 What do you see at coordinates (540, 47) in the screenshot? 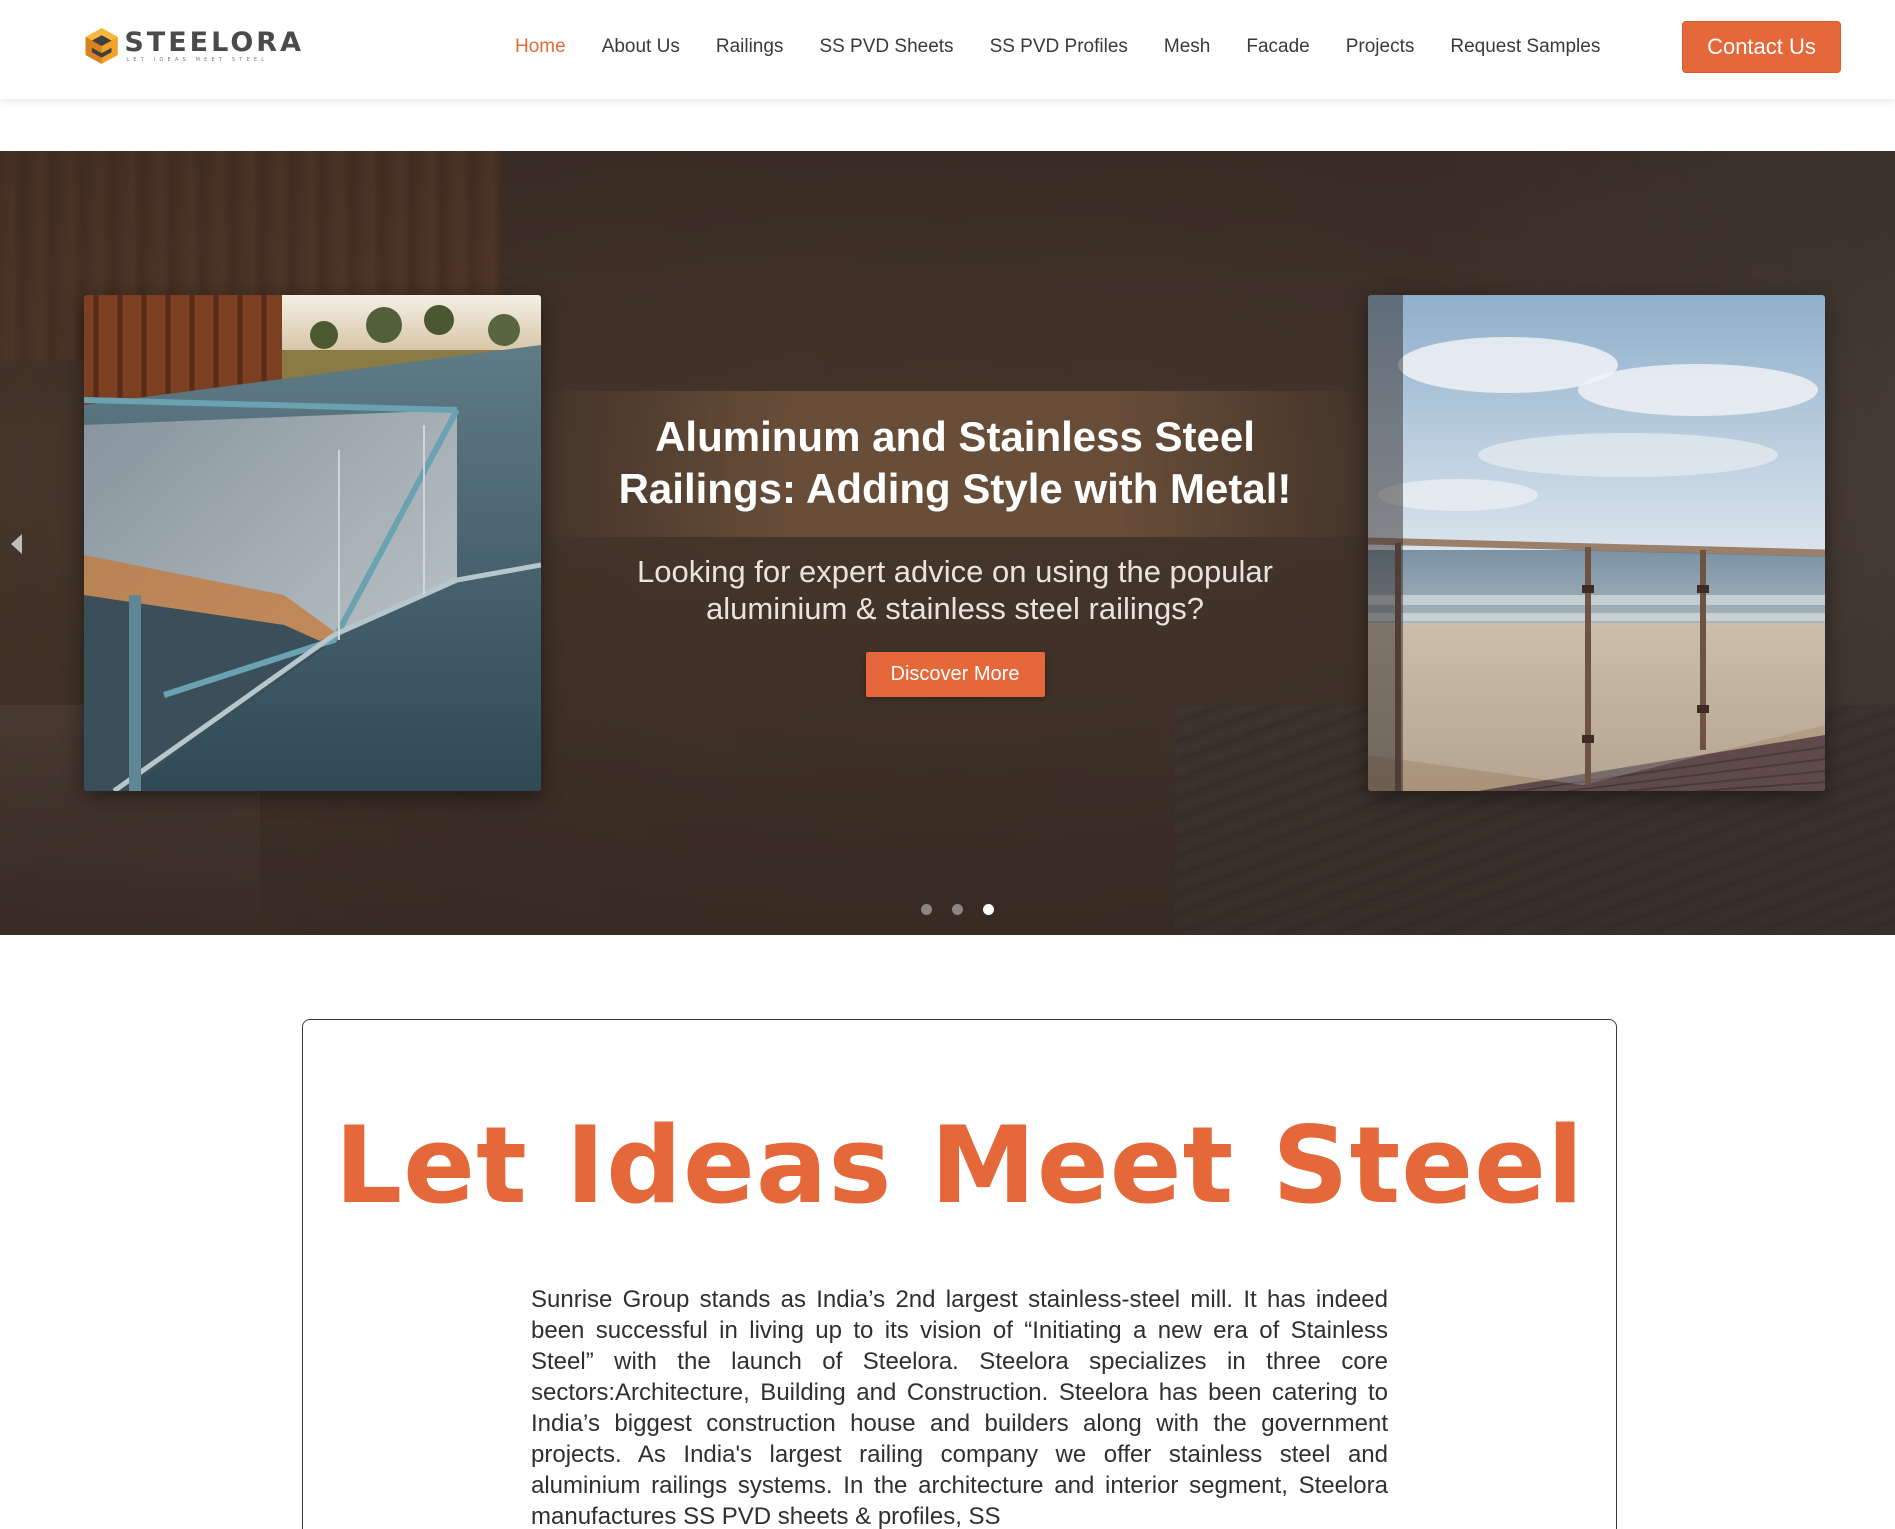
I see `nav-item-home: Home` at bounding box center [540, 47].